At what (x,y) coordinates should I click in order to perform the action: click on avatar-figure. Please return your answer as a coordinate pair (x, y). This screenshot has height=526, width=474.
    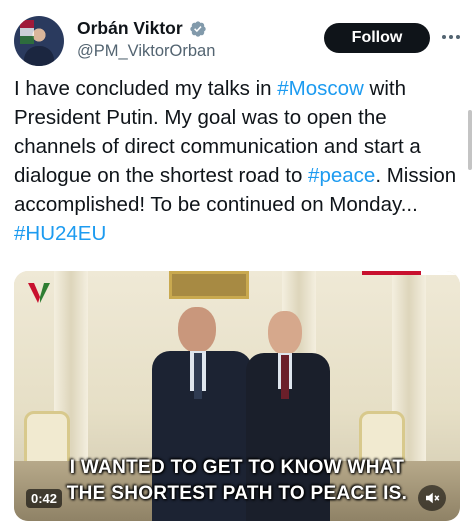
    Looking at the image, I should click on (39, 56).